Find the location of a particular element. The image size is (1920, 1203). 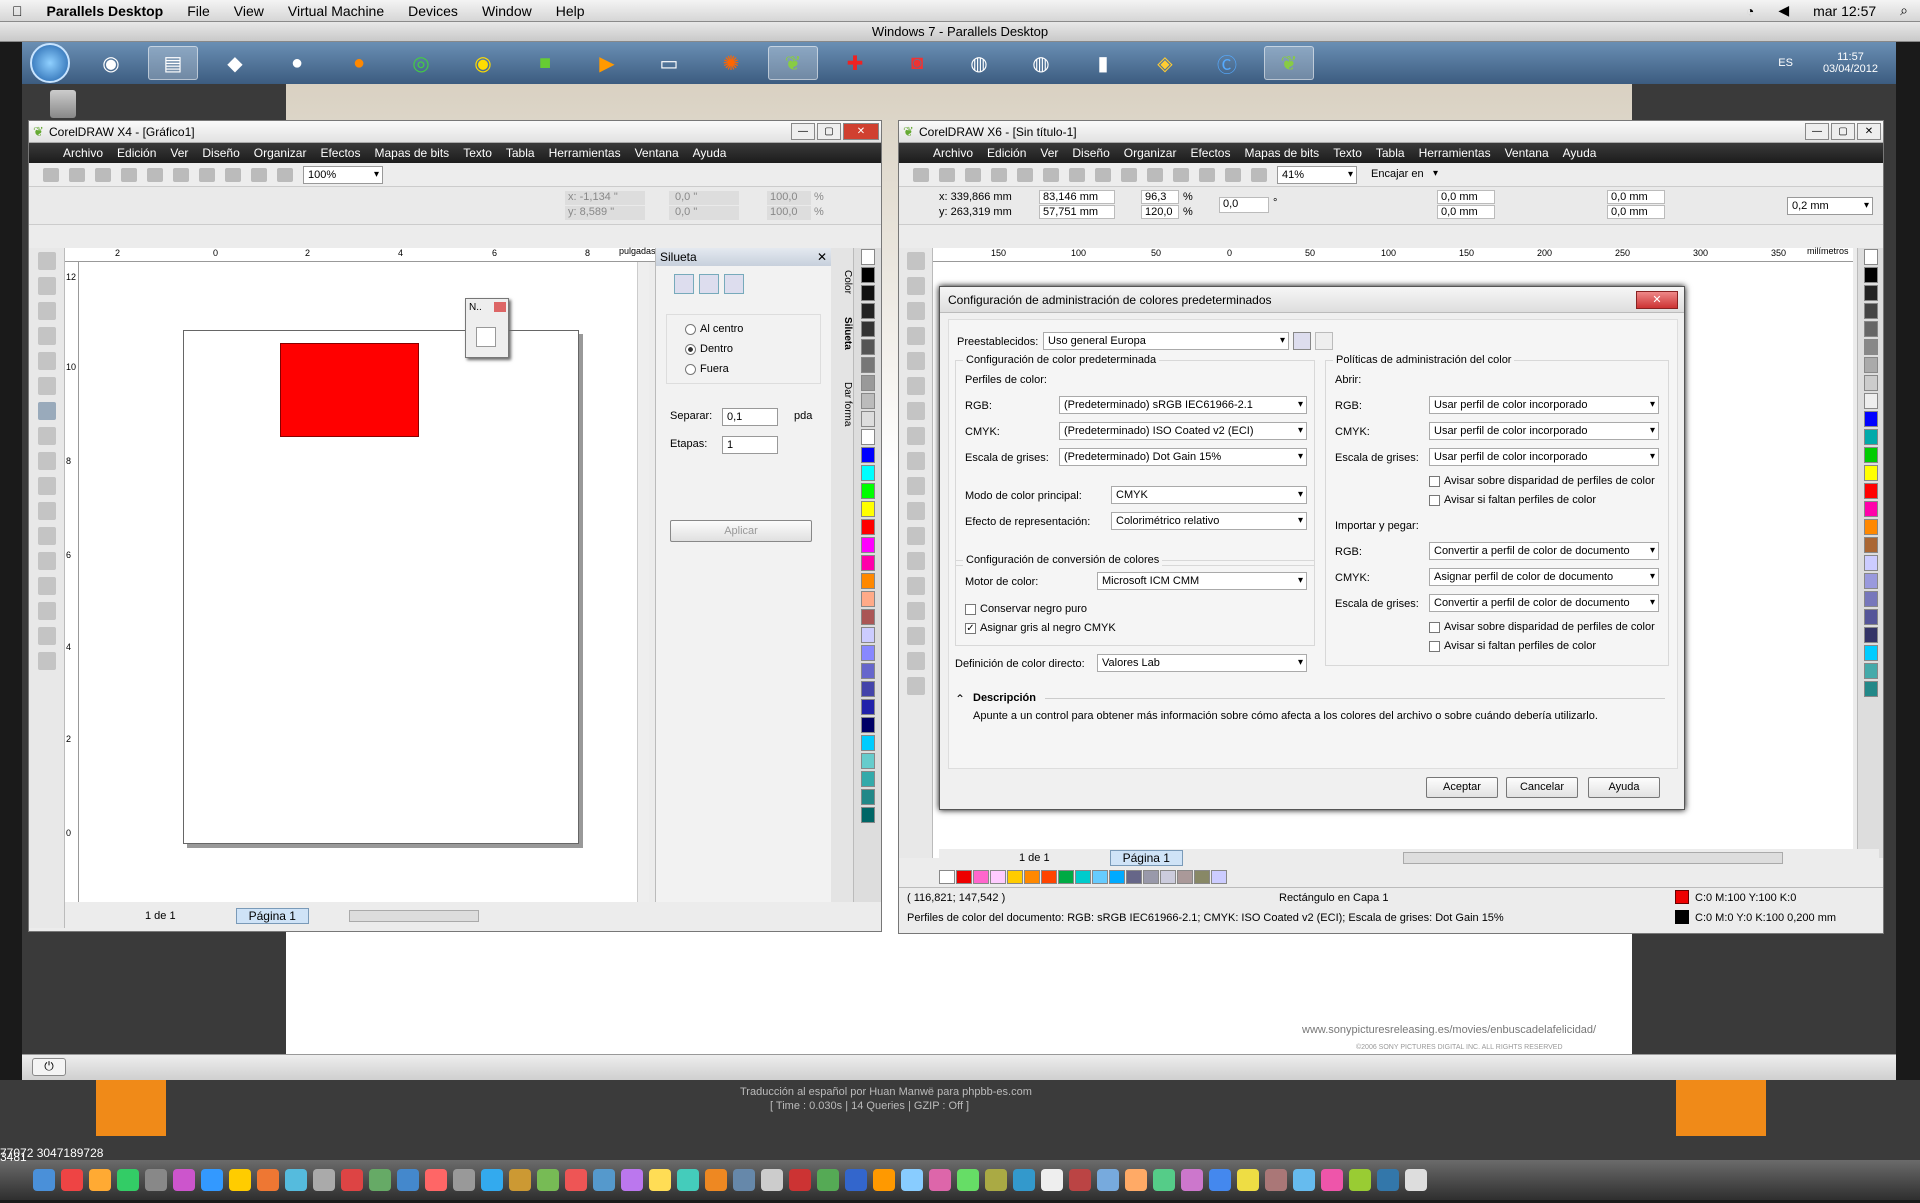

taskbar-coreldraw-icon: ❦ is located at coordinates (793, 63).